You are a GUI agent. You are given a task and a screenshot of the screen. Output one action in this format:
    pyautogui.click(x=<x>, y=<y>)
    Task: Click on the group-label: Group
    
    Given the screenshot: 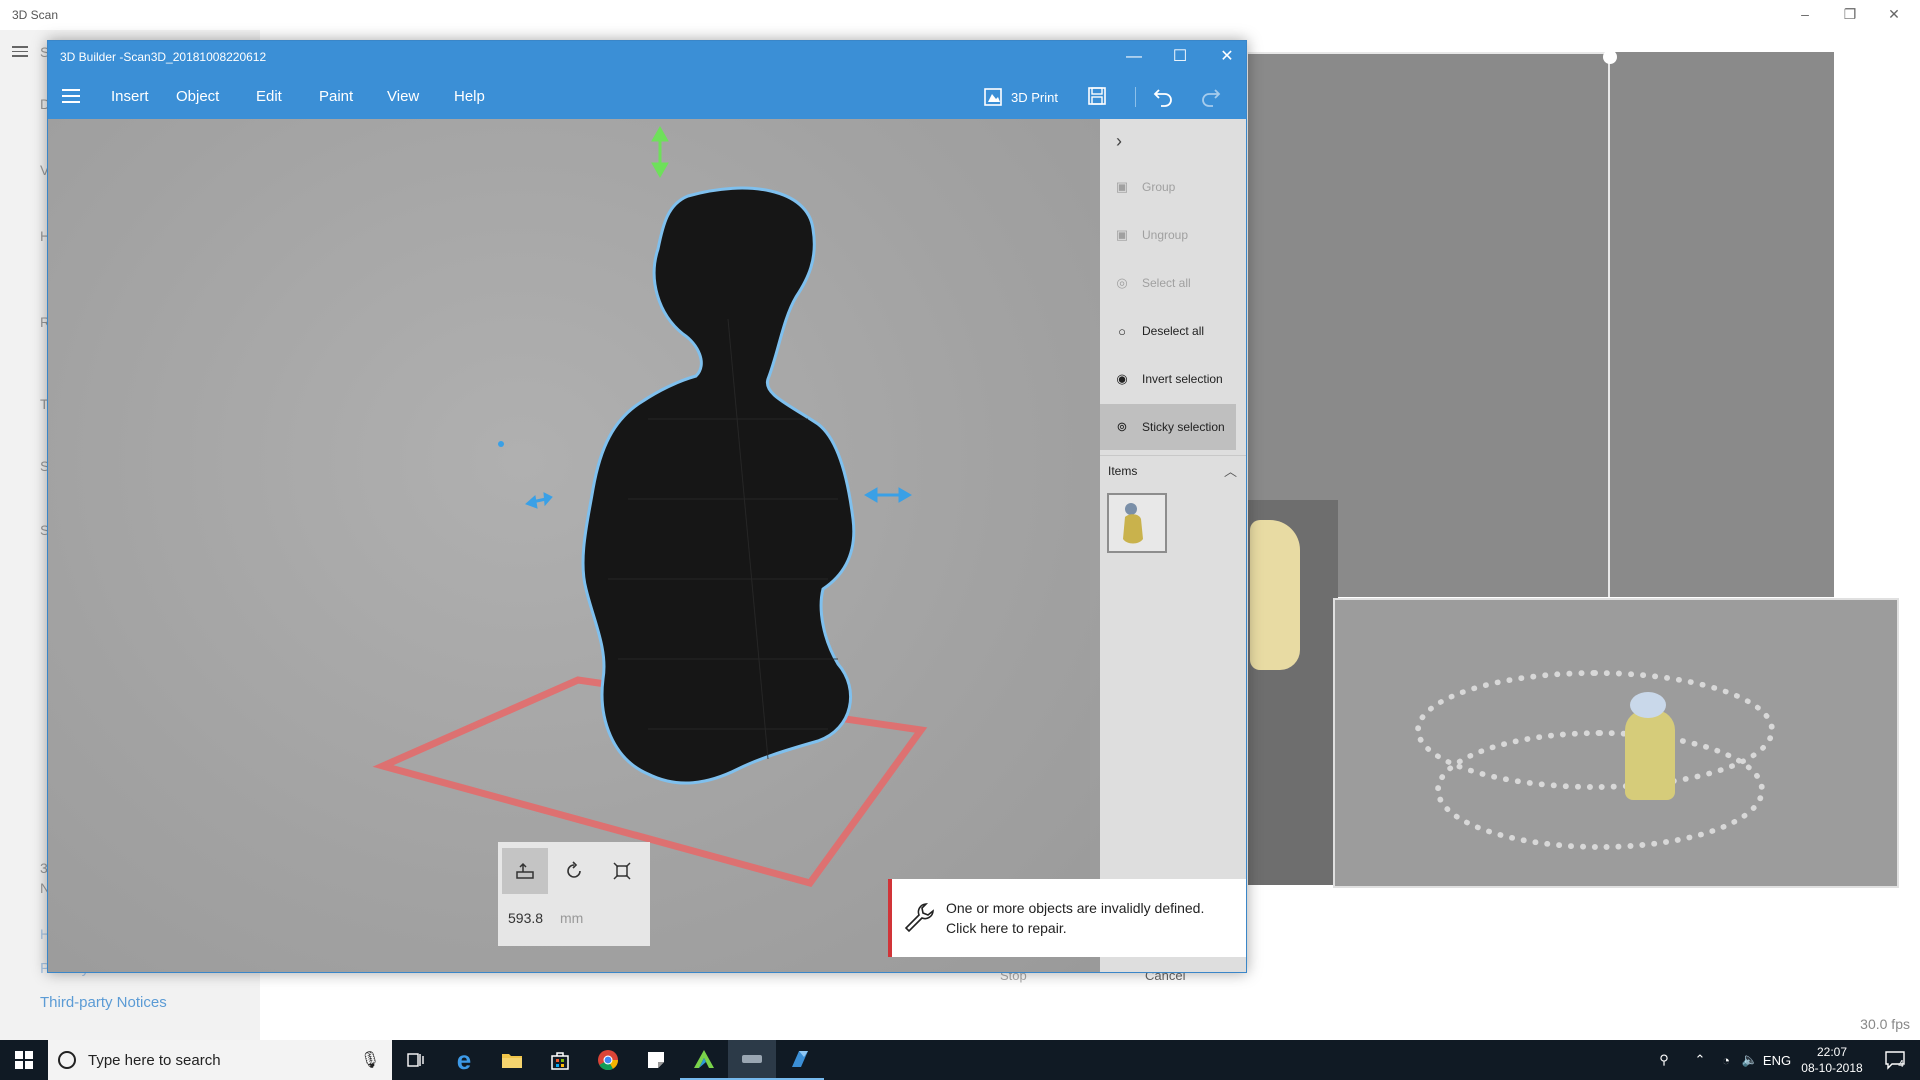 What is the action you would take?
    pyautogui.click(x=1159, y=187)
    